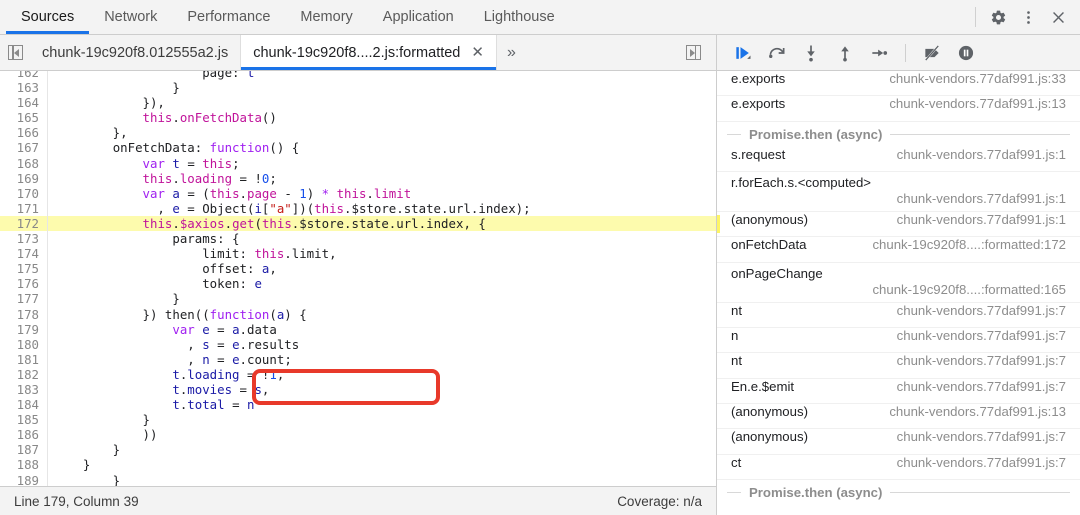 The height and width of the screenshot is (515, 1080). Describe the element at coordinates (519, 17) in the screenshot. I see `tab-lighthouse: Lighthouse` at that location.